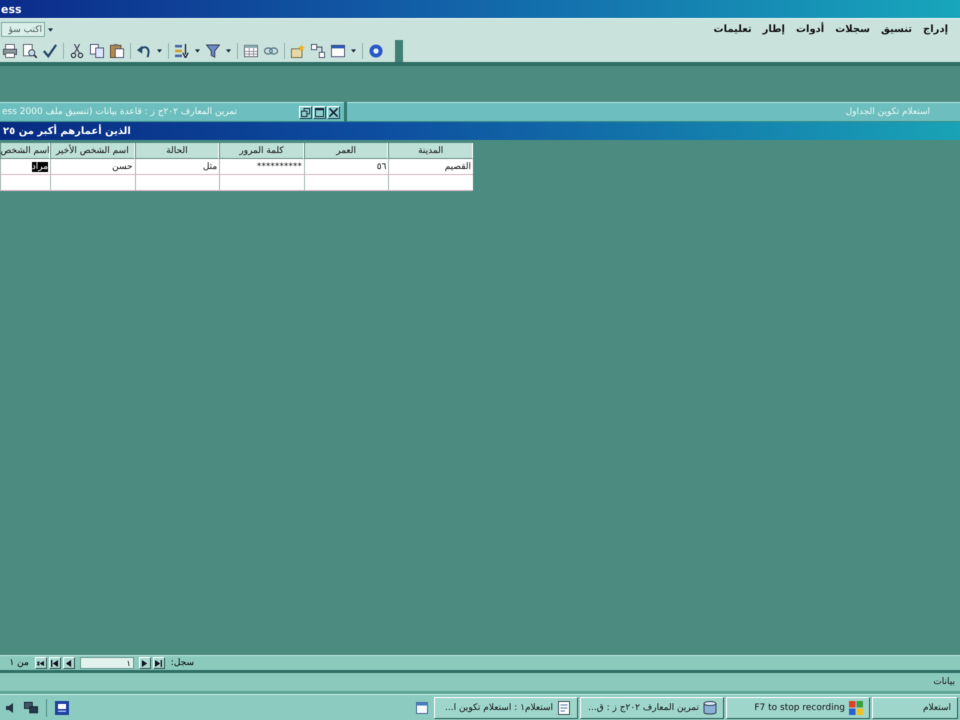 Image resolution: width=960 pixels, height=720 pixels. What do you see at coordinates (346, 167) in the screenshot?
I see `table-cell: ٥٦` at bounding box center [346, 167].